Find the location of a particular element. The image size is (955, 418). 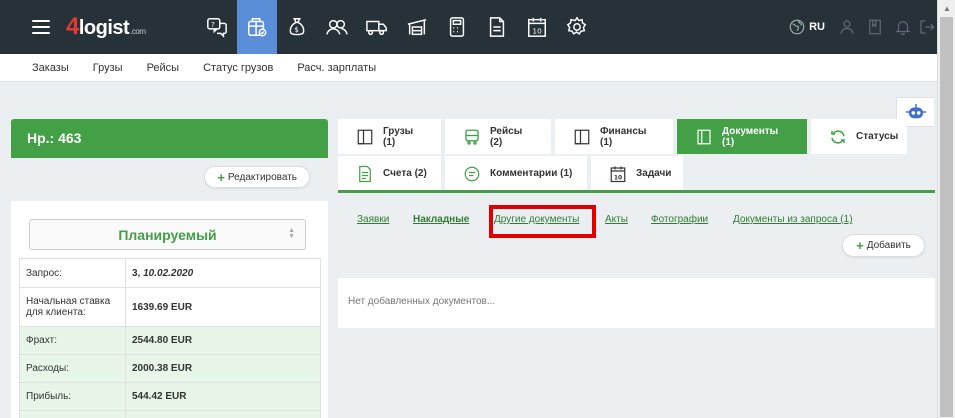

link-request-documents: Документы из запроса (1) is located at coordinates (793, 219).